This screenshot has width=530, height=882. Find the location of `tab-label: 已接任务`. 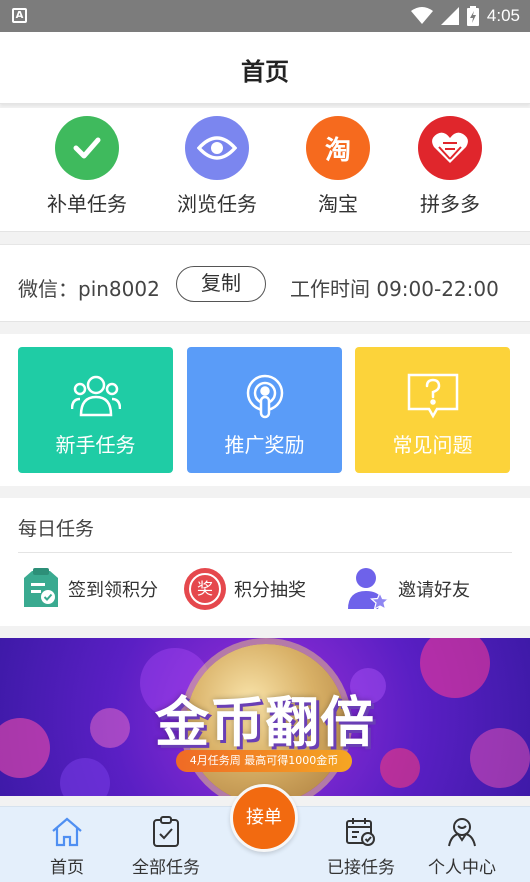

tab-label: 已接任务 is located at coordinates (361, 868).